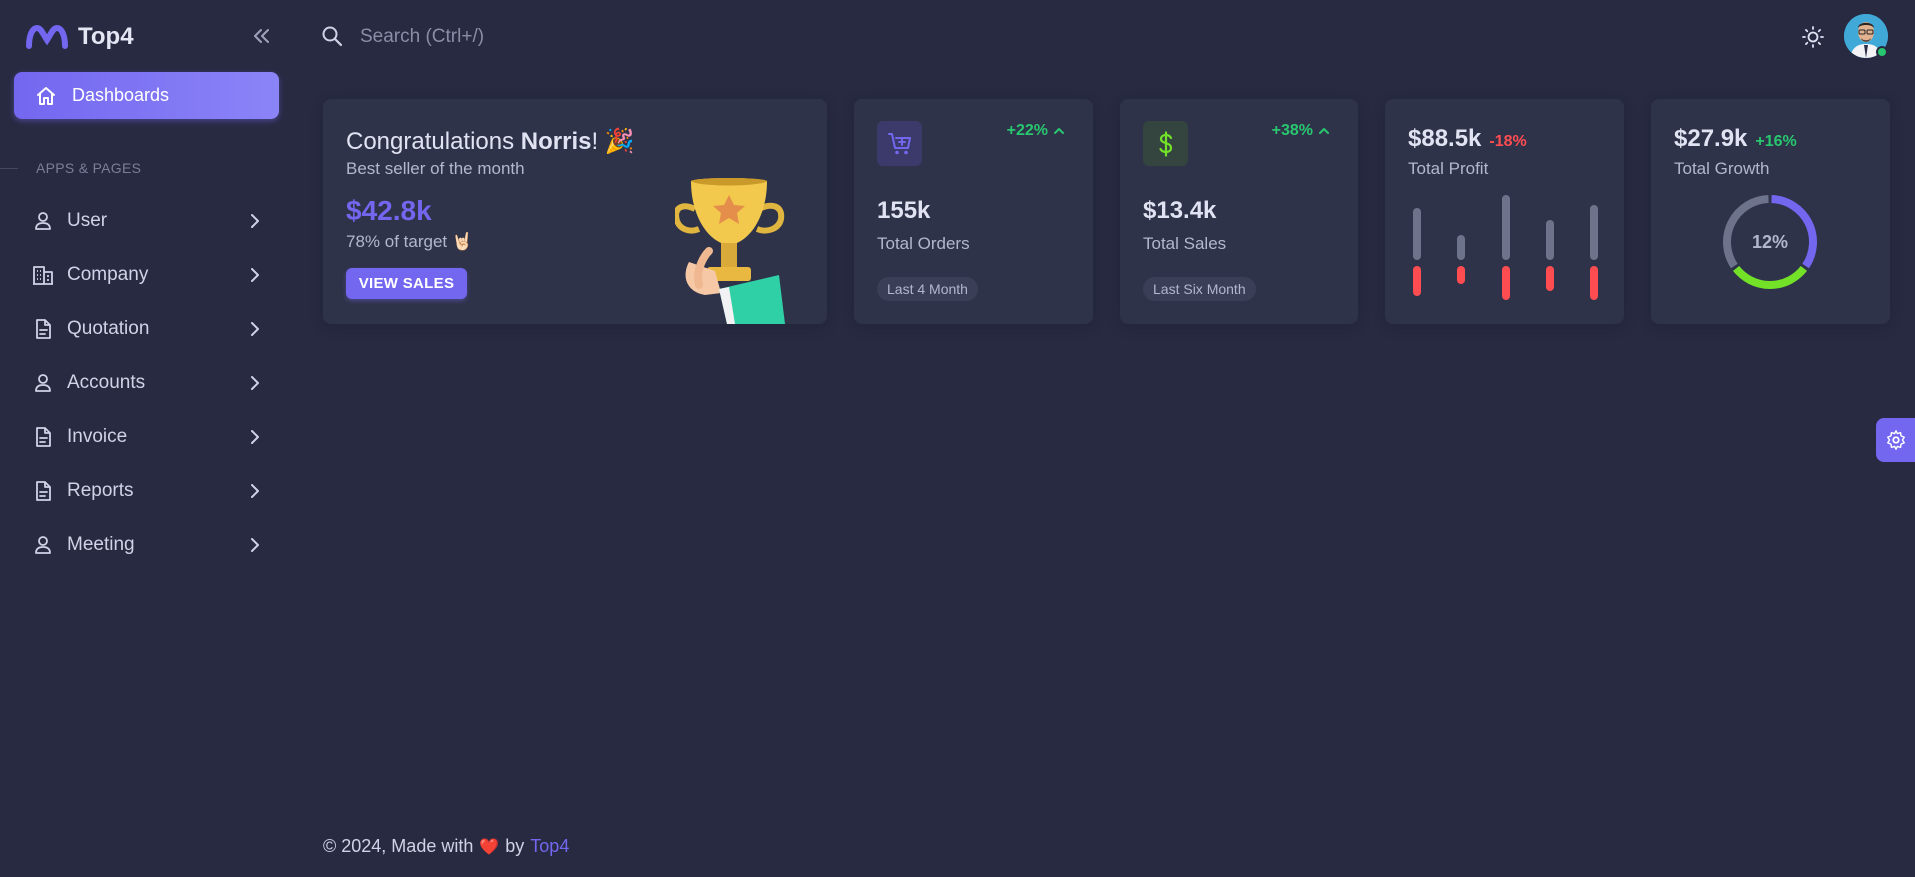 Image resolution: width=1915 pixels, height=877 pixels. I want to click on growth-header: $27.9k +16%, so click(1735, 139).